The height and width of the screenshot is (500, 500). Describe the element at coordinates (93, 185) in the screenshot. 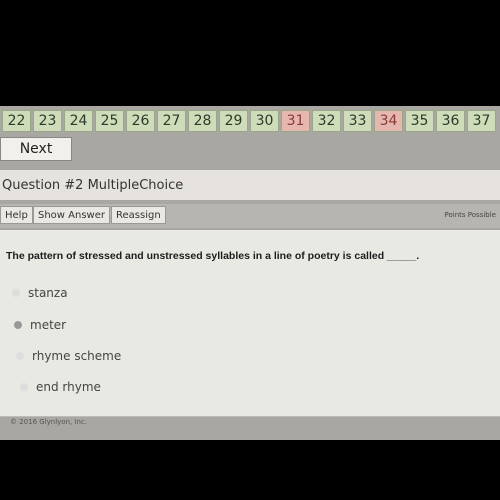

I see `question-title: Question #2 MultipleChoice` at that location.